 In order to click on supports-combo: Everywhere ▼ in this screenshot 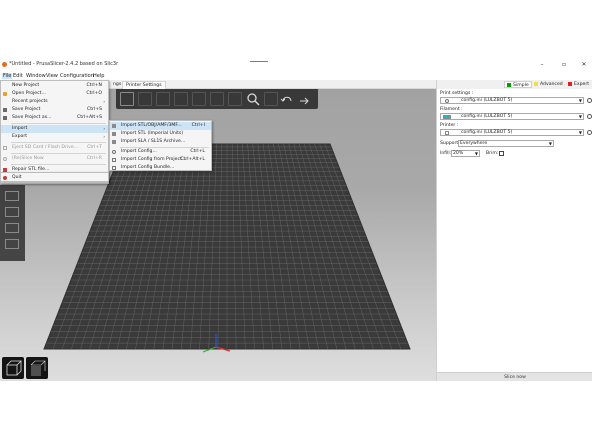, I will do `click(506, 143)`.